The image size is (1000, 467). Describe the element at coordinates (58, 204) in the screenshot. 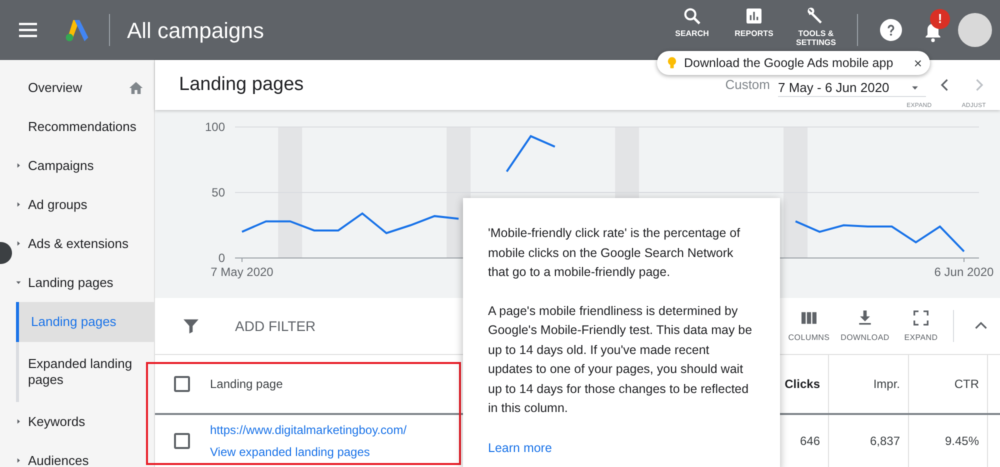

I see `sidebar-item: Ad groups` at that location.